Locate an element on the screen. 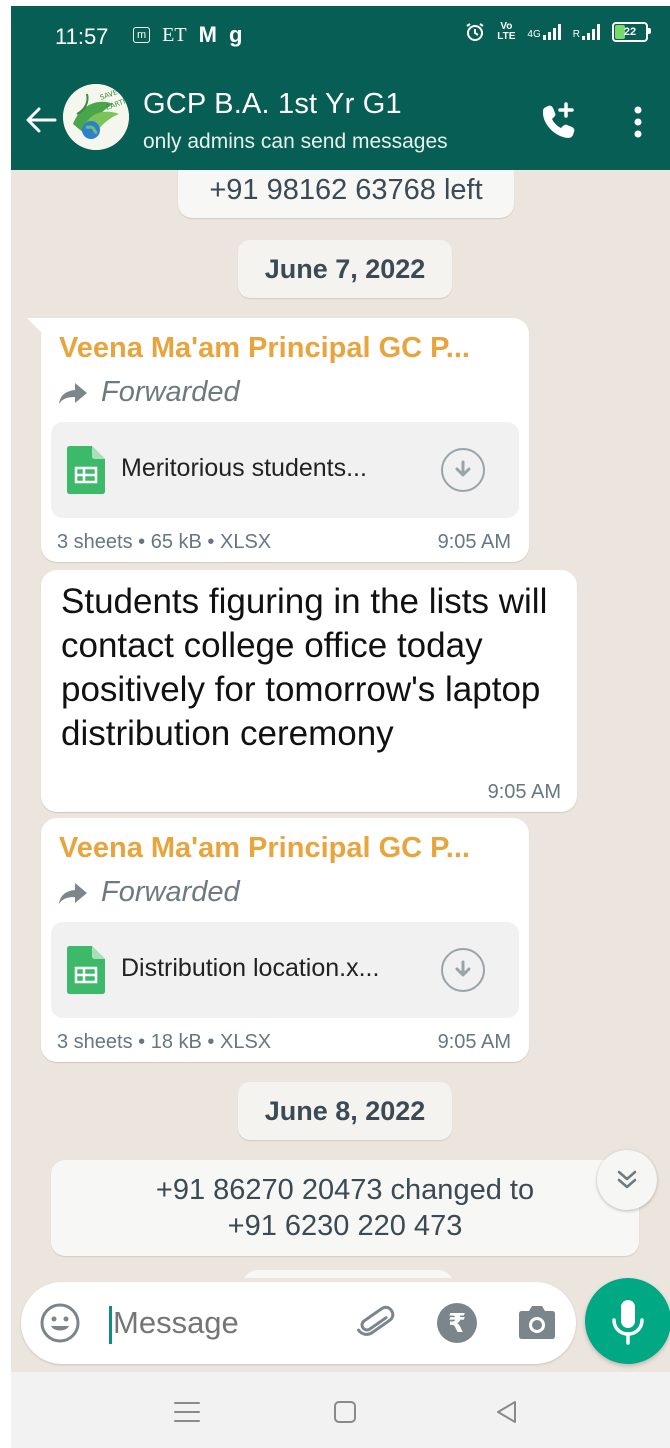 Image resolution: width=670 pixels, height=1448 pixels. carrier-badge-icon: m is located at coordinates (142, 35).